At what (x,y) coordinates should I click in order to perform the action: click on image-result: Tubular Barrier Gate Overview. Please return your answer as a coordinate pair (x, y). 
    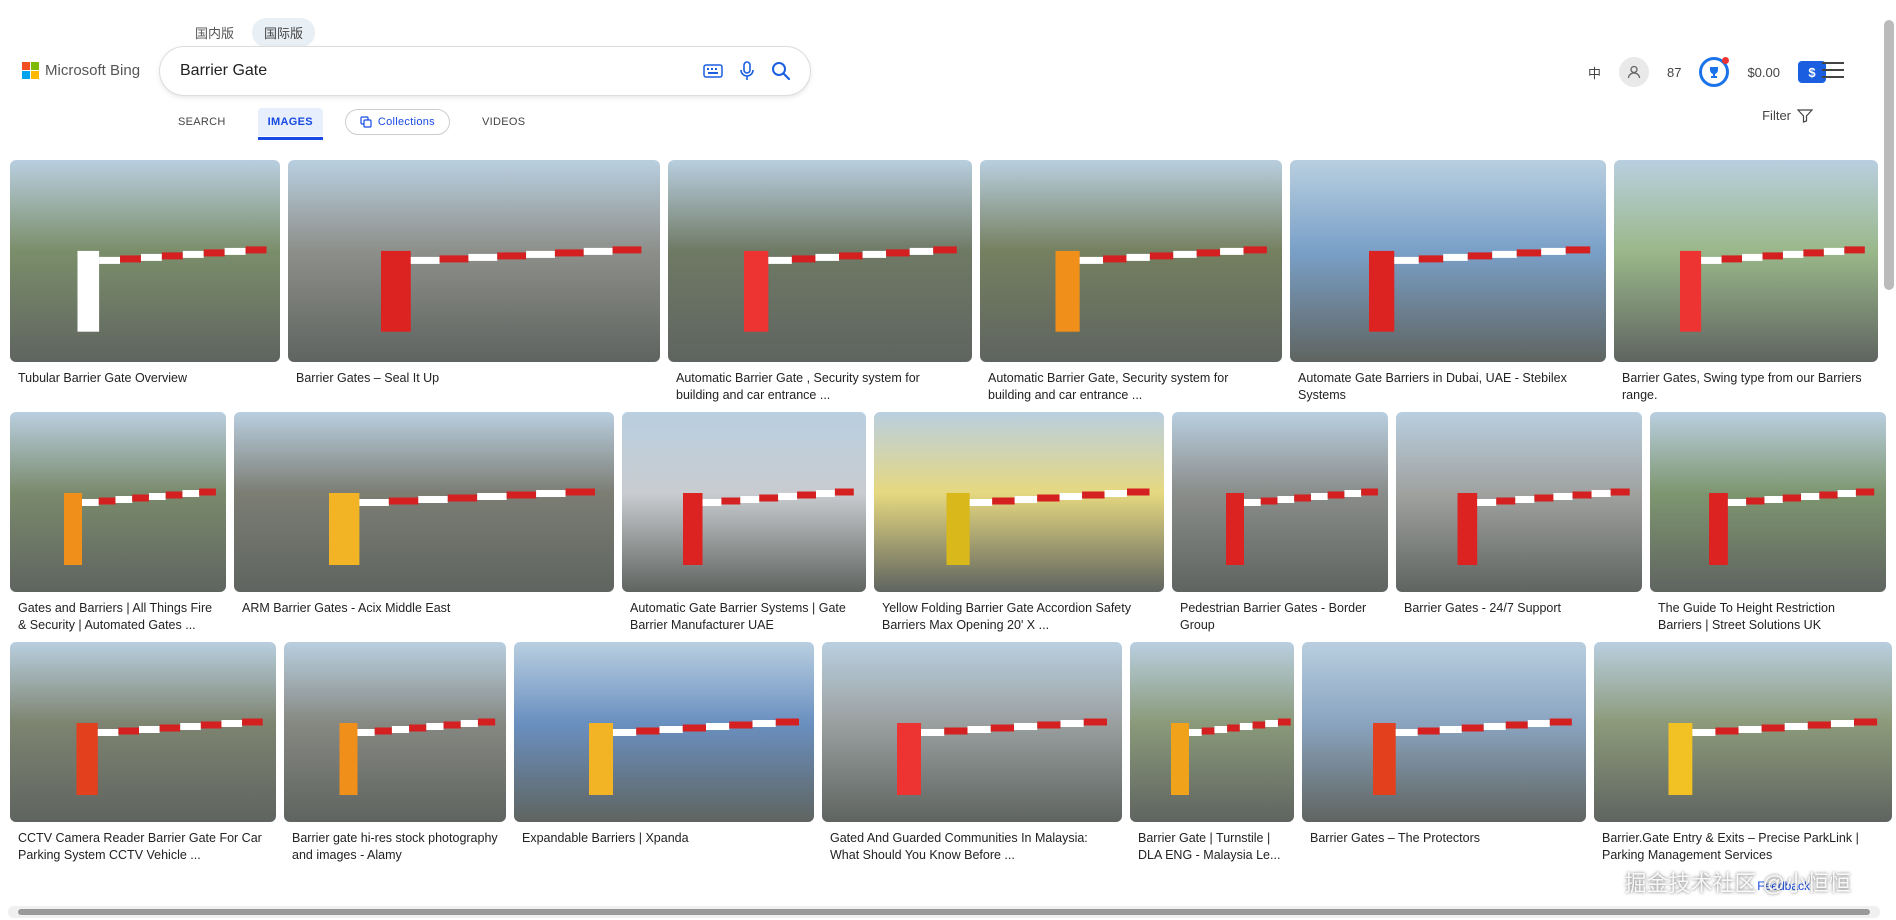
    Looking at the image, I should click on (145, 281).